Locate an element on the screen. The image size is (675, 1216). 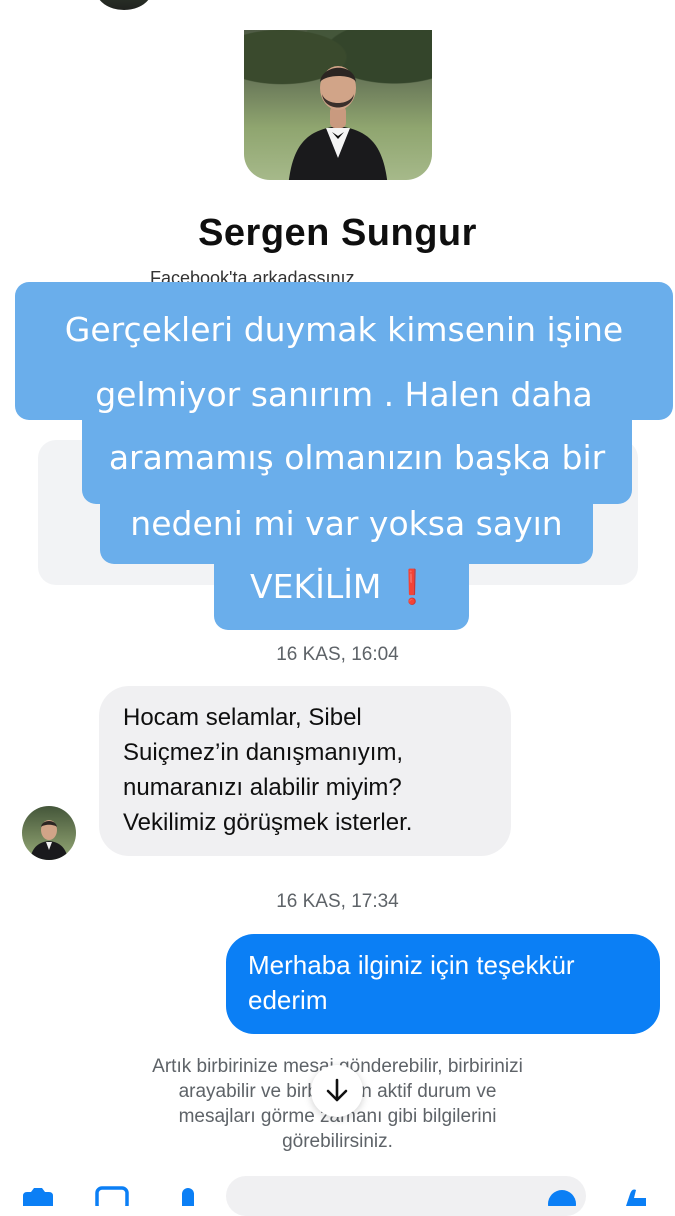
image-icon is located at coordinates (112, 1196).